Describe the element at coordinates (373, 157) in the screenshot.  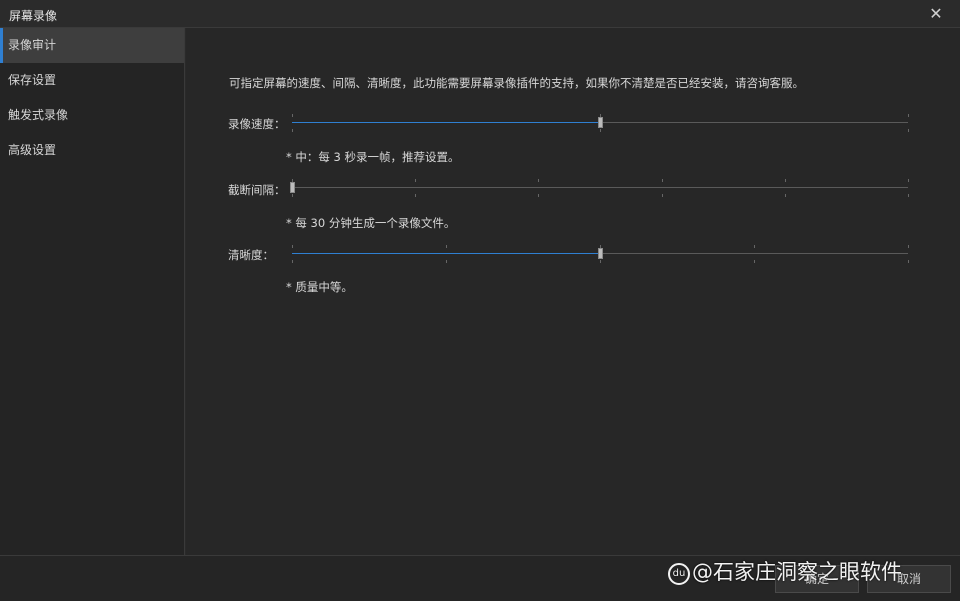
I see `speed-hint: * 中：每 3 秒录一帧，推荐设置。` at that location.